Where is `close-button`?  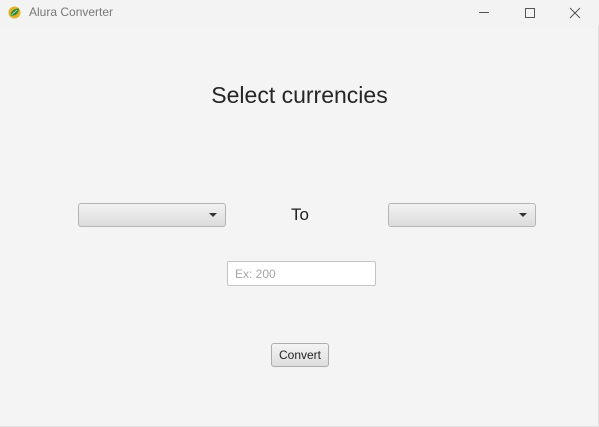
close-button is located at coordinates (575, 13).